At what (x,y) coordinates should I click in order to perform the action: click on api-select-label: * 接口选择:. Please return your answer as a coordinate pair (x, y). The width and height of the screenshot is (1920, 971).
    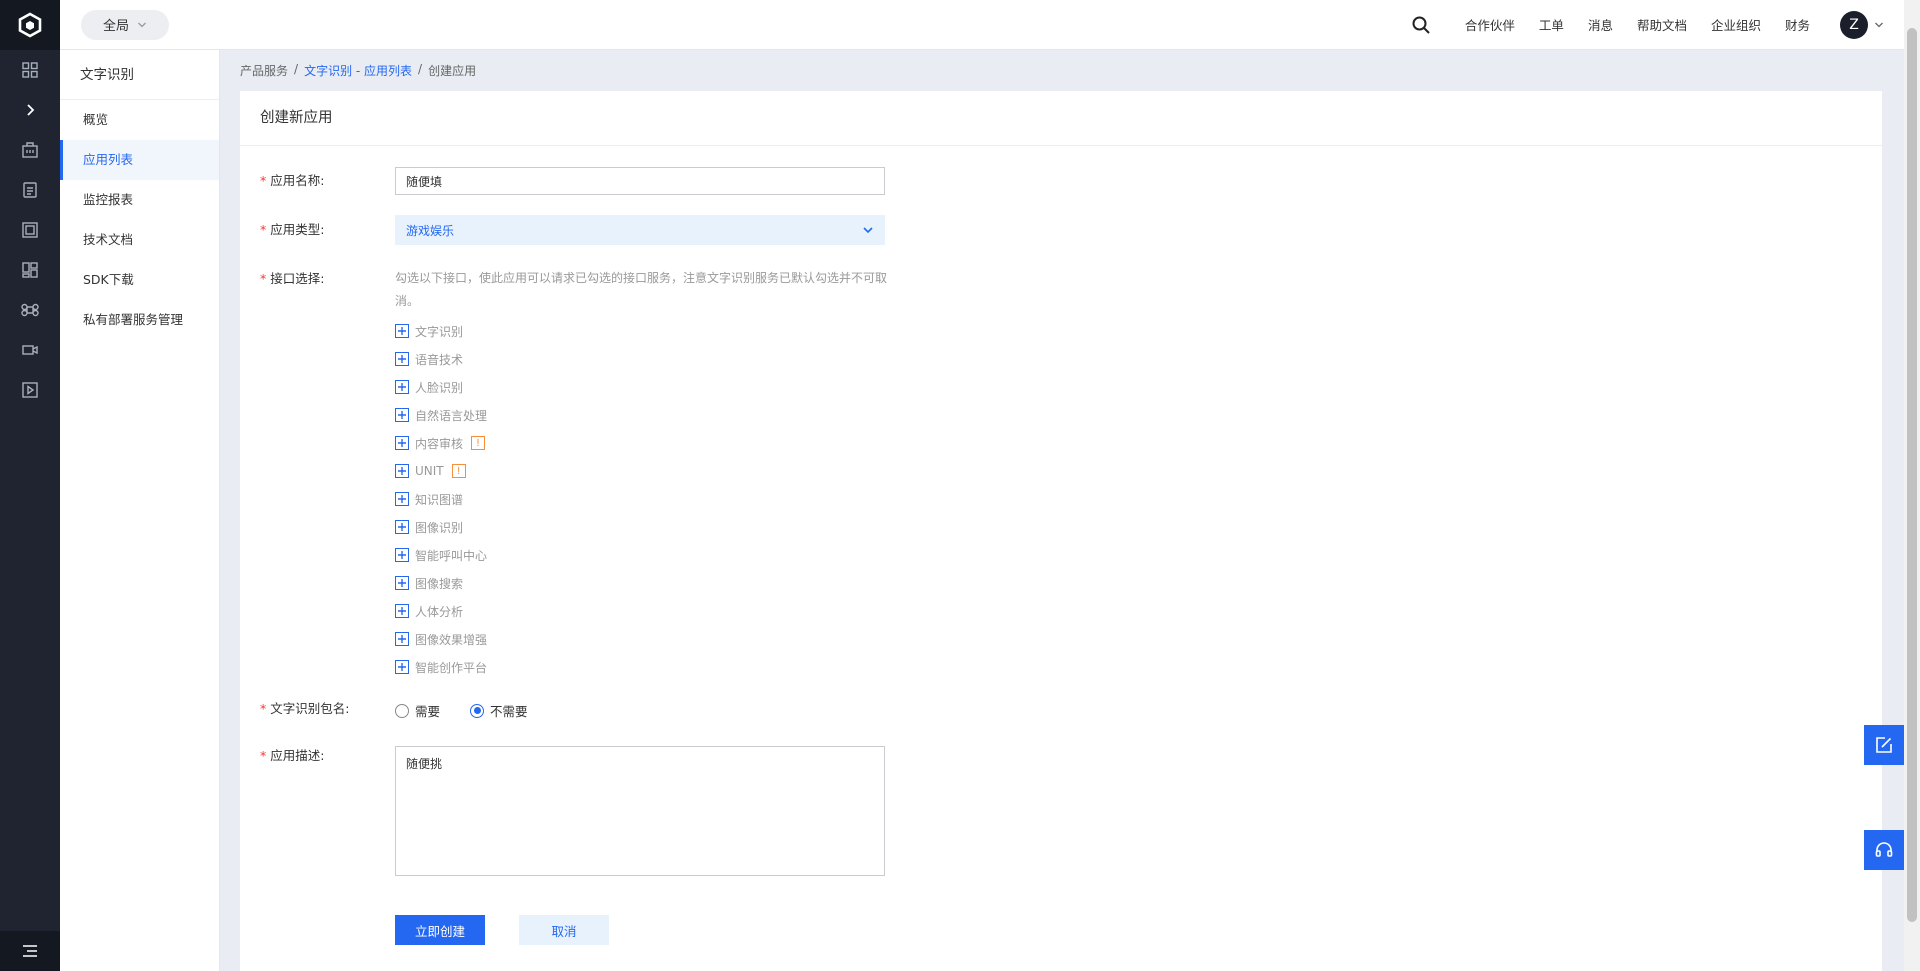
    Looking at the image, I should click on (292, 278).